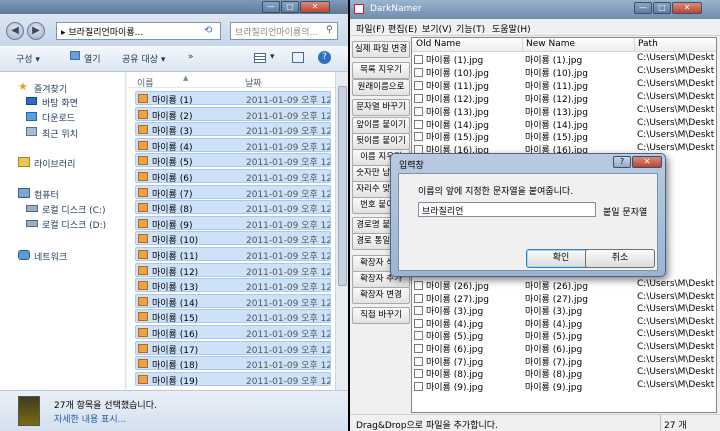 This screenshot has height=431, width=720. I want to click on search-icon: ⚲, so click(329, 30).